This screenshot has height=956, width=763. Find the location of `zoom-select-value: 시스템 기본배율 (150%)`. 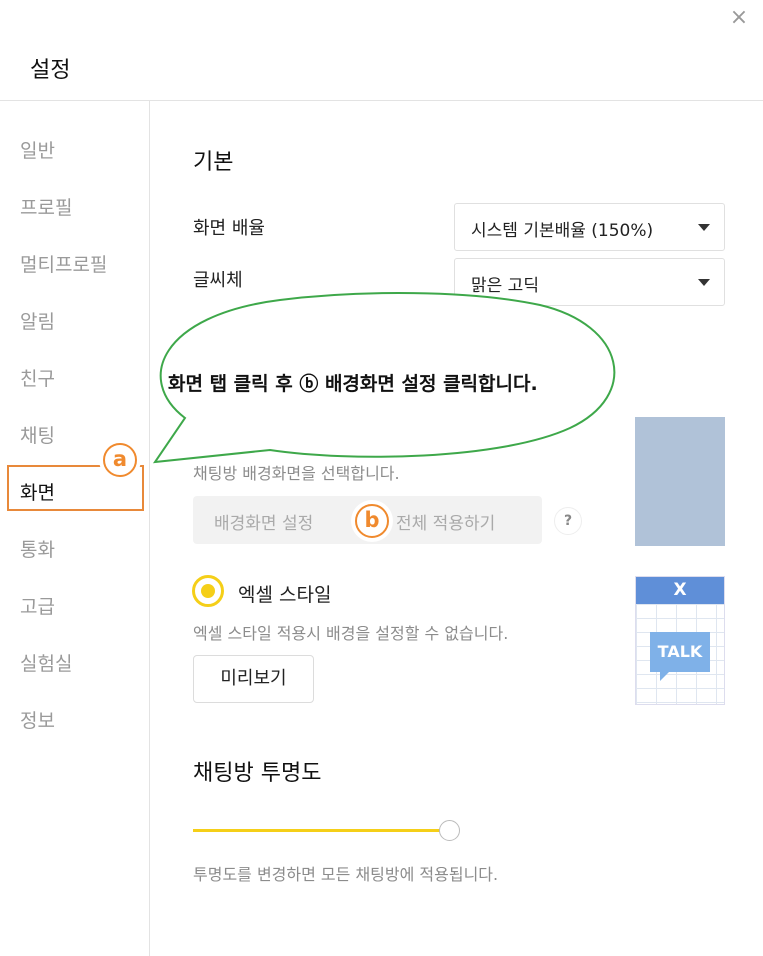

zoom-select-value: 시스템 기본배율 (150%) is located at coordinates (562, 231).